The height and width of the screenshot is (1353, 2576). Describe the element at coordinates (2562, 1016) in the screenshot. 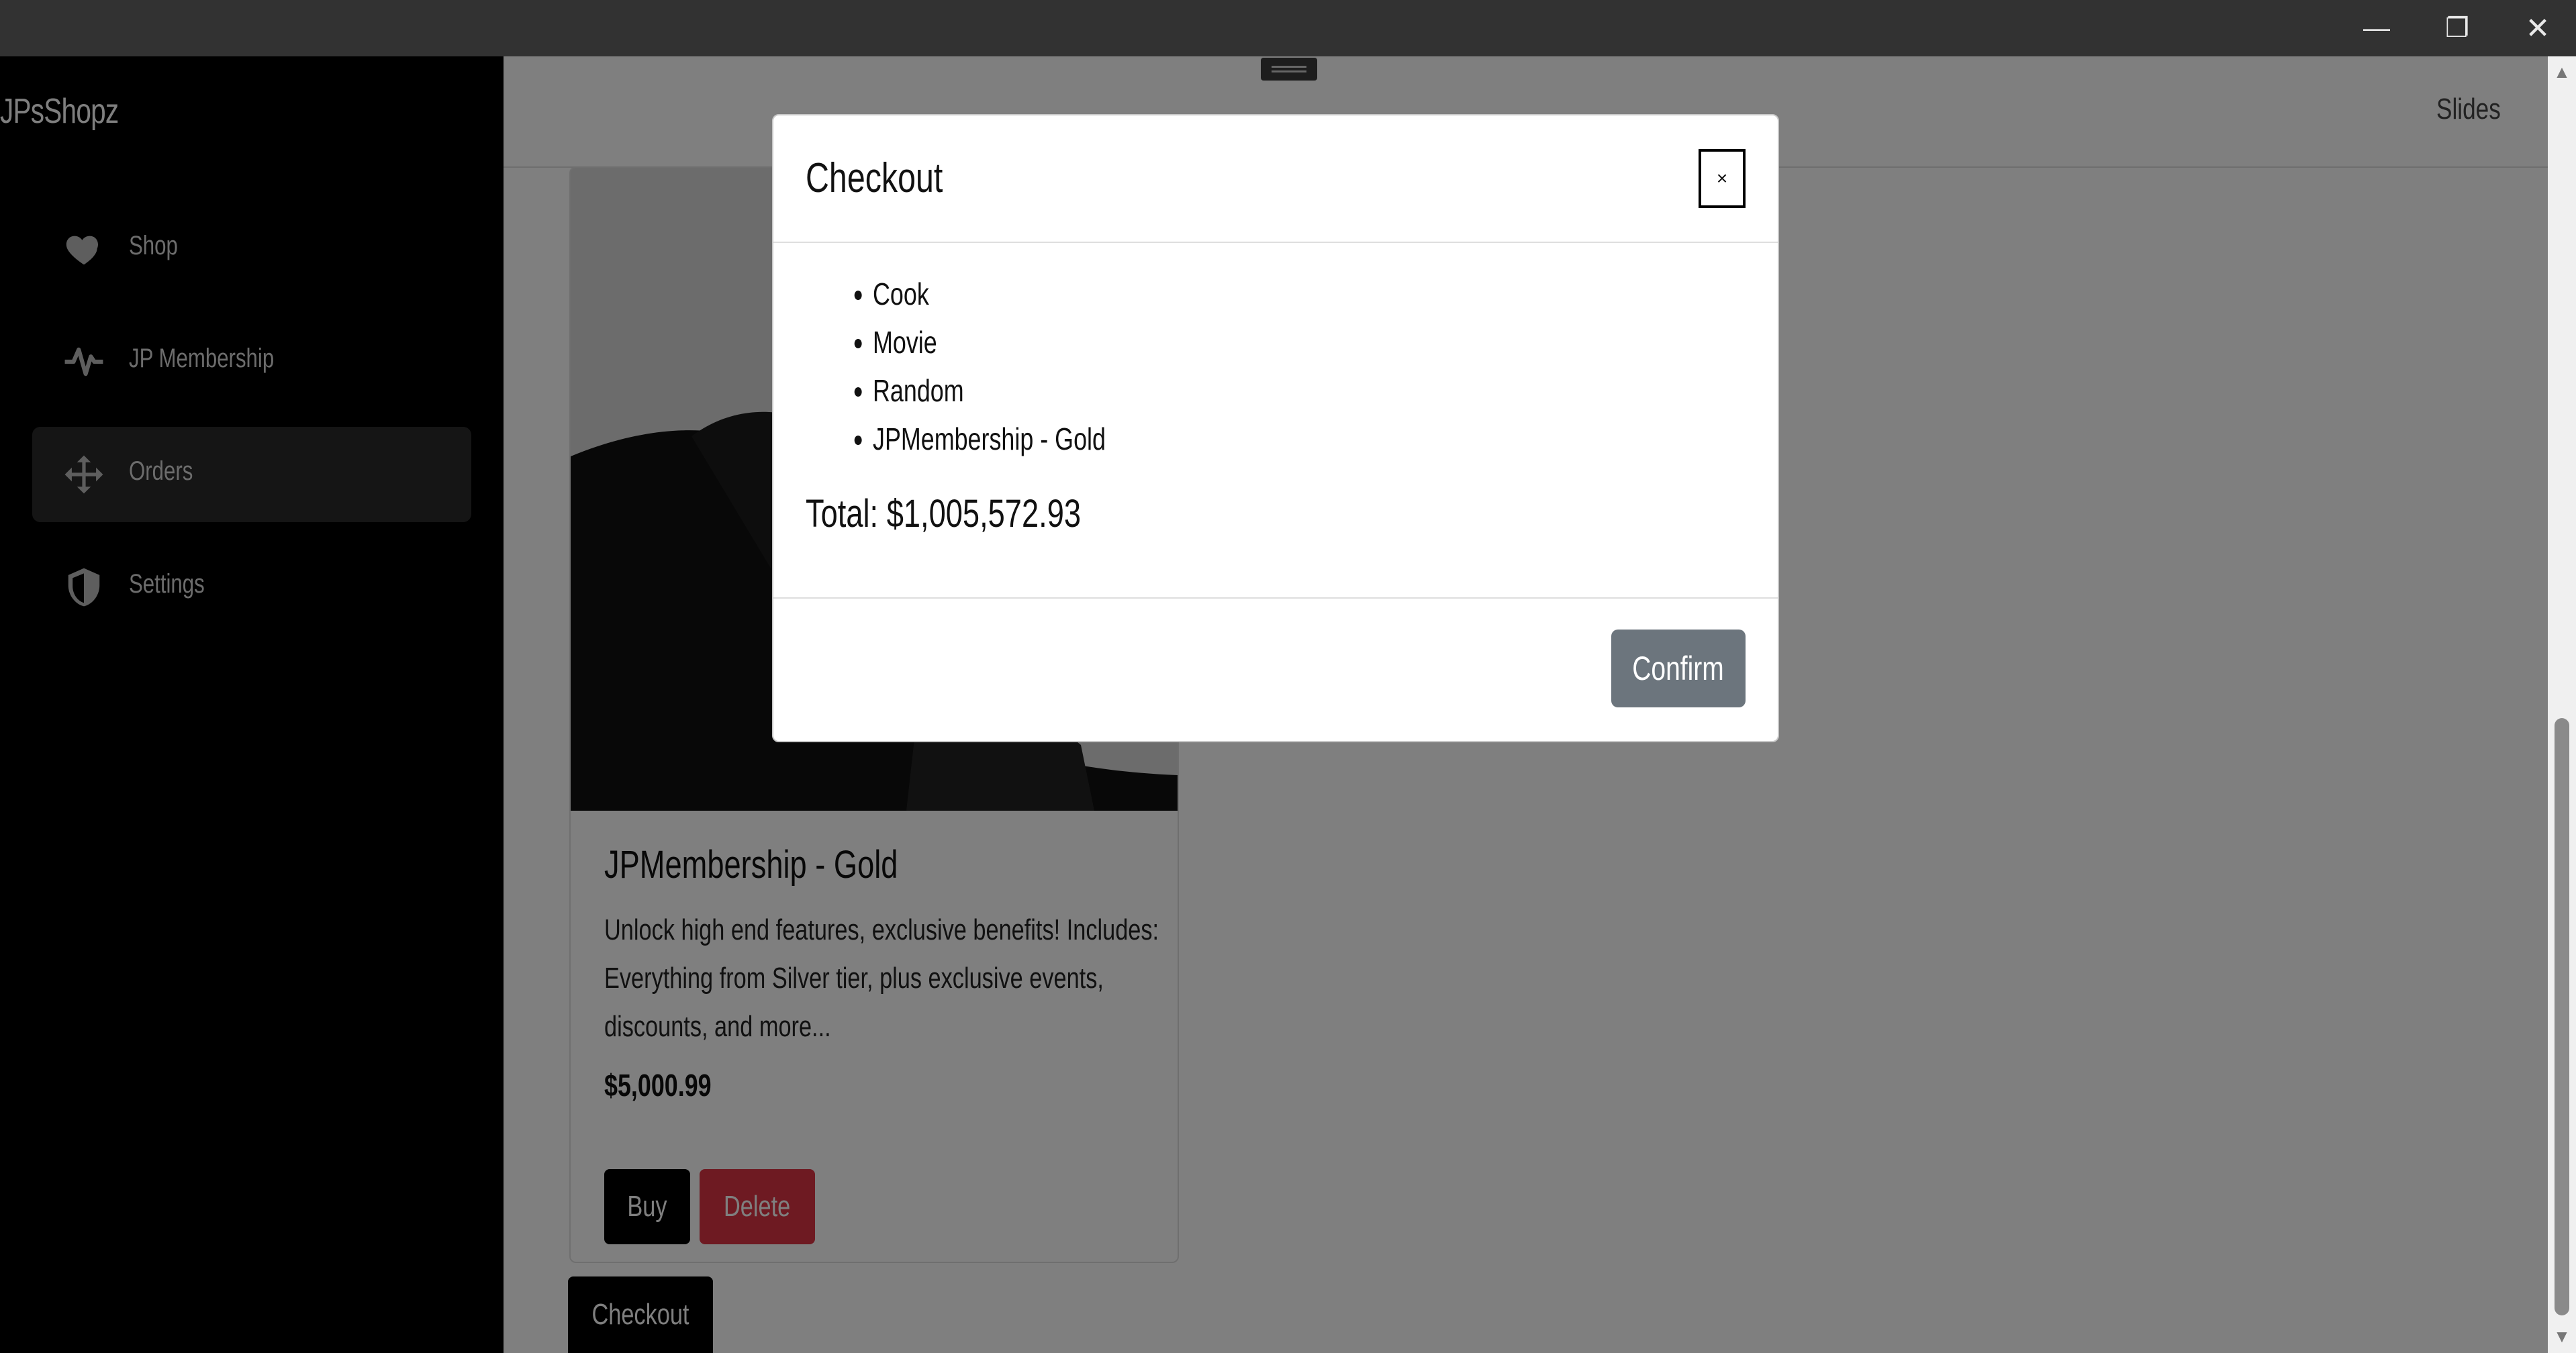

I see `scrollbar-thumb` at that location.